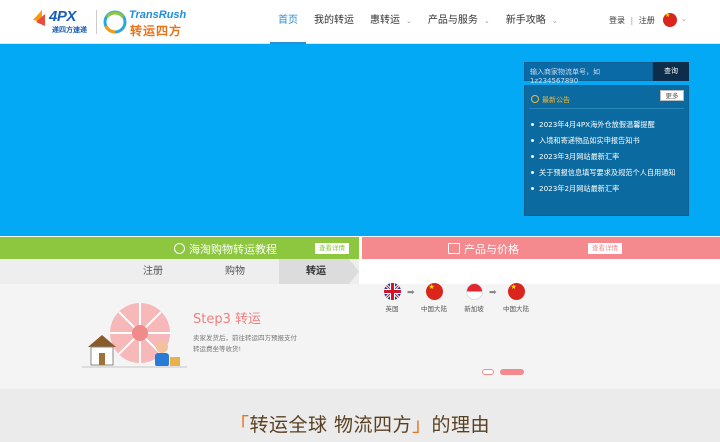  I want to click on route-from-label: 英国, so click(392, 309).